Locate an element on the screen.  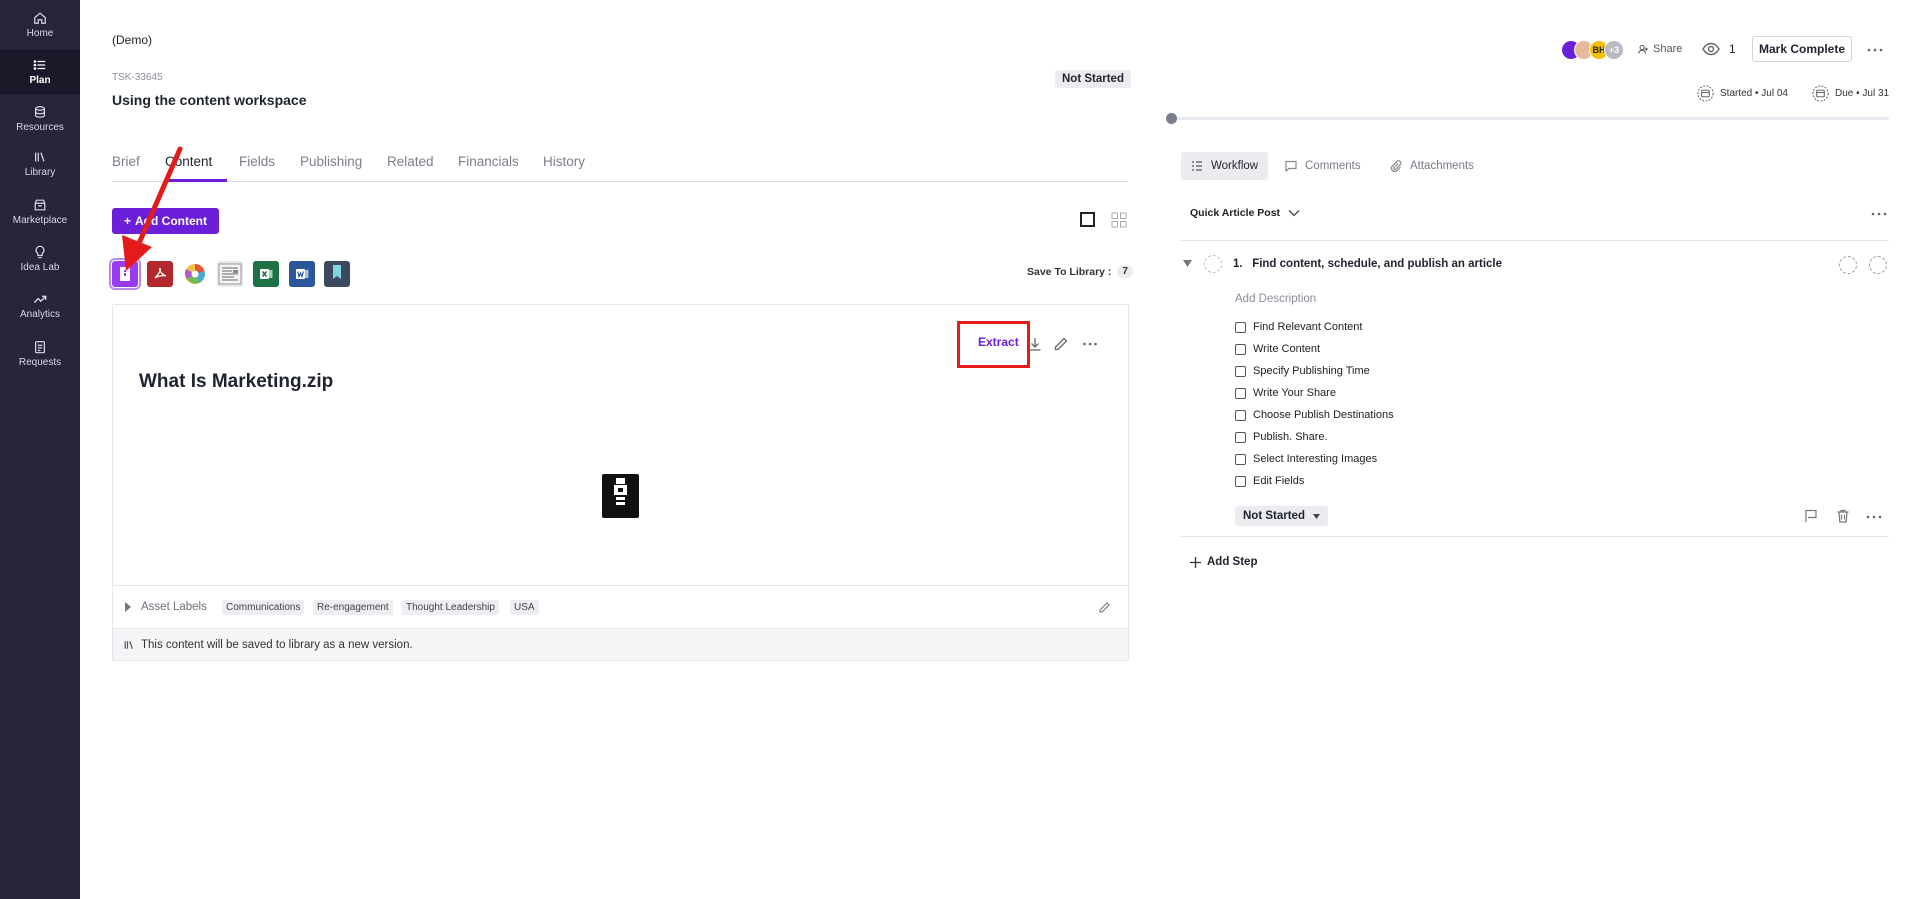
save-to-library: Save To Library : 7 is located at coordinates (1080, 271).